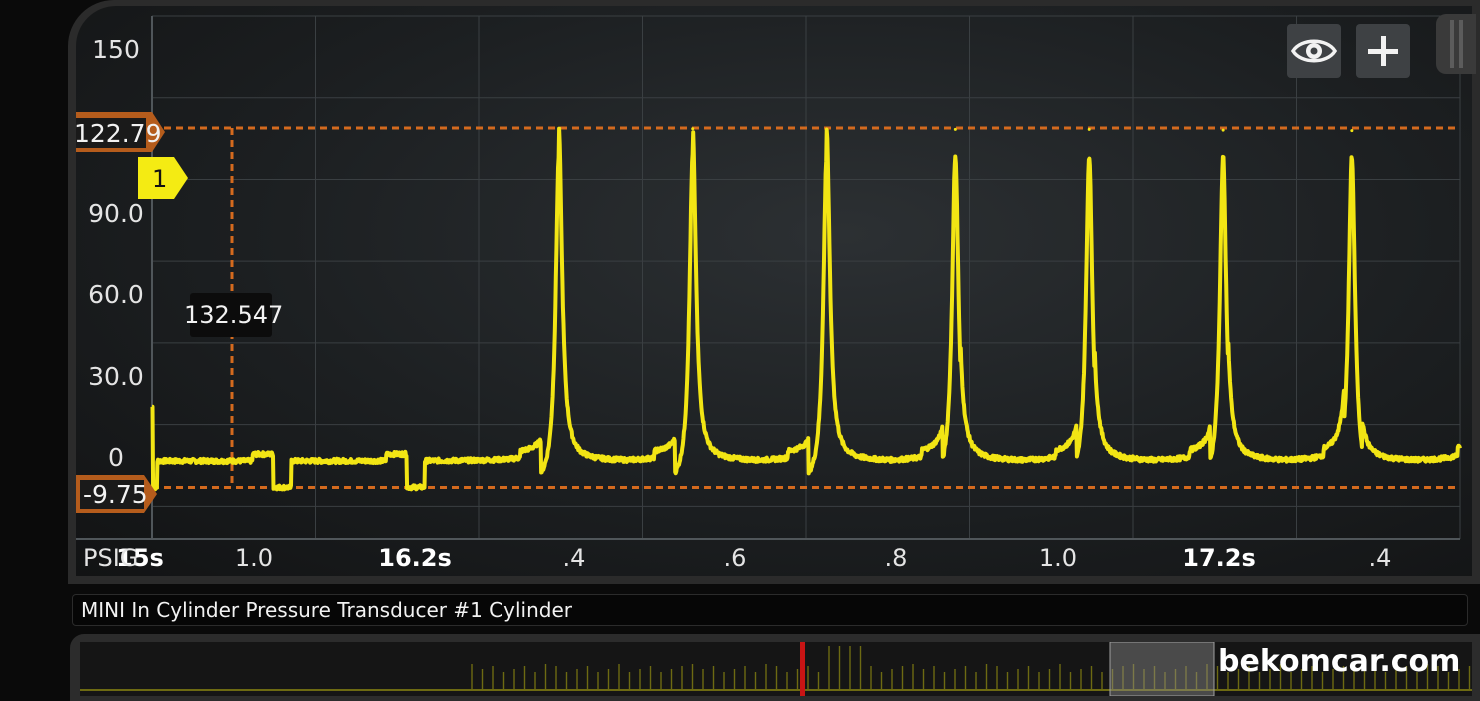 The image size is (1480, 701). I want to click on y-tick-label: 30.0, so click(116, 376).